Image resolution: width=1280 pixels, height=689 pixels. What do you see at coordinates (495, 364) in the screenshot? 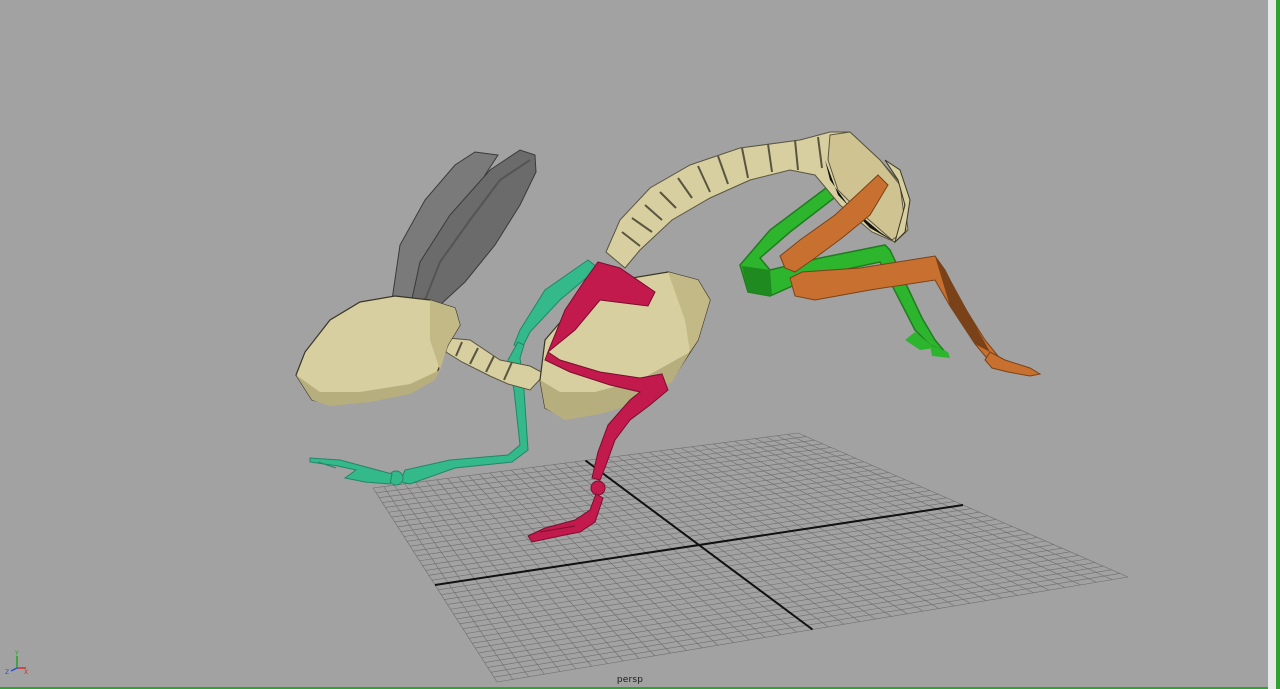
I see `neck` at bounding box center [495, 364].